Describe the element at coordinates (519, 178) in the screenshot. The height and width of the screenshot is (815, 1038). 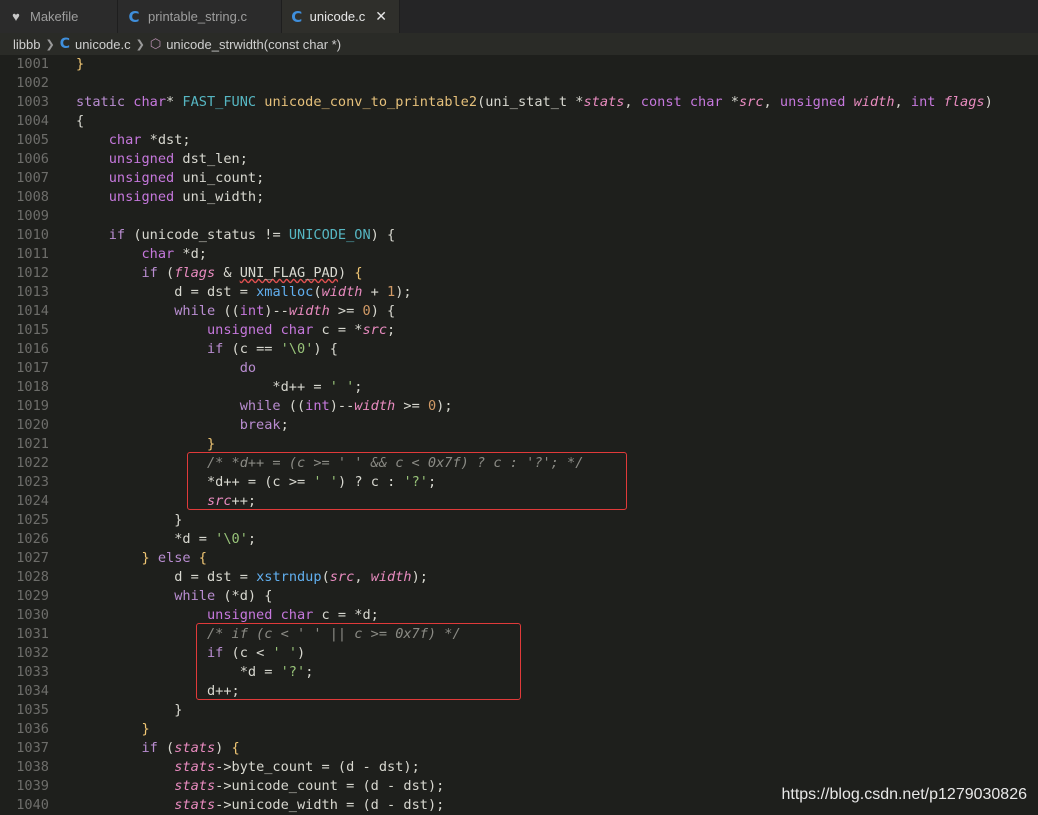
I see `code-line: 1007 unsigned uni_count;` at that location.